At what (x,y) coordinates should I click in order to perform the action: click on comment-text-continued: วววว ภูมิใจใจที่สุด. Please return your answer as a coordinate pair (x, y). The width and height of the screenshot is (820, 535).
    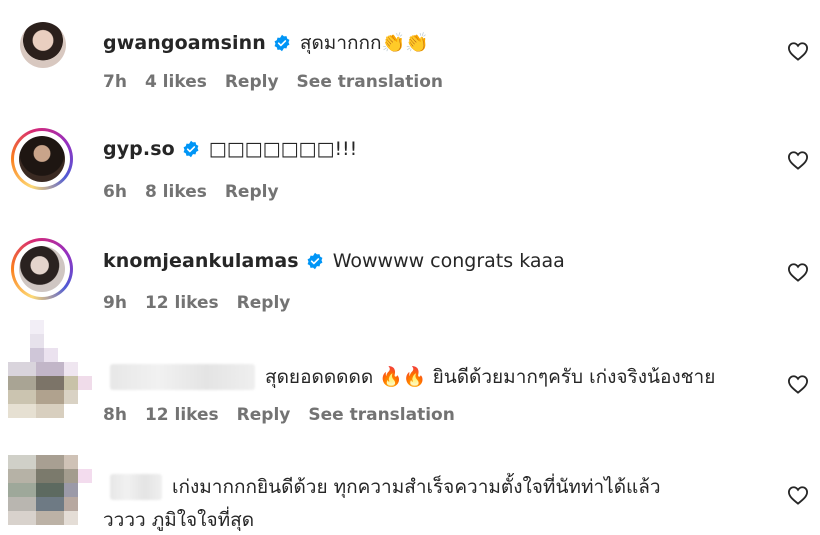
    Looking at the image, I should click on (179, 520).